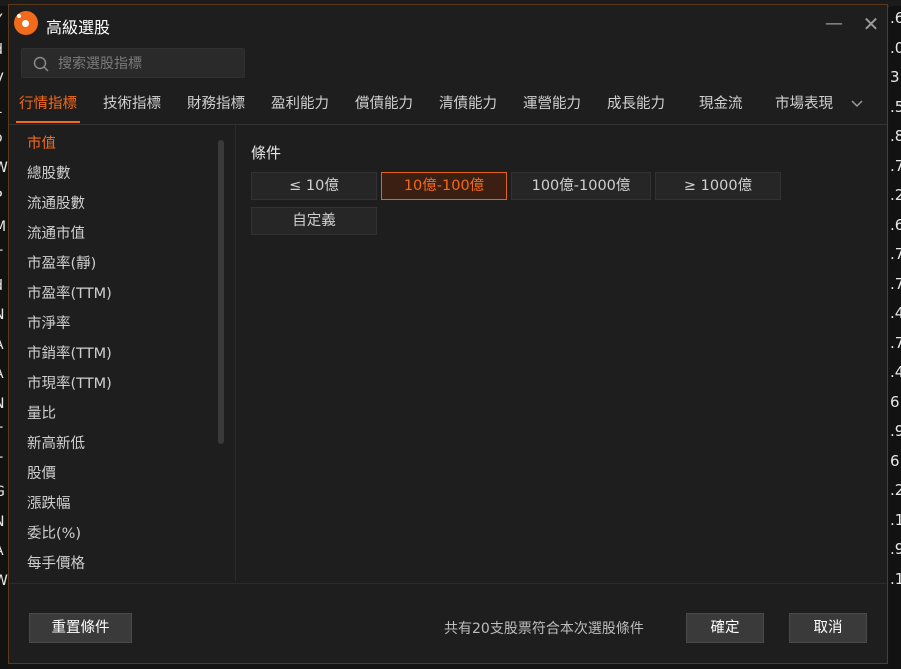  What do you see at coordinates (804, 105) in the screenshot?
I see `tab-market-performance: 市場表現` at bounding box center [804, 105].